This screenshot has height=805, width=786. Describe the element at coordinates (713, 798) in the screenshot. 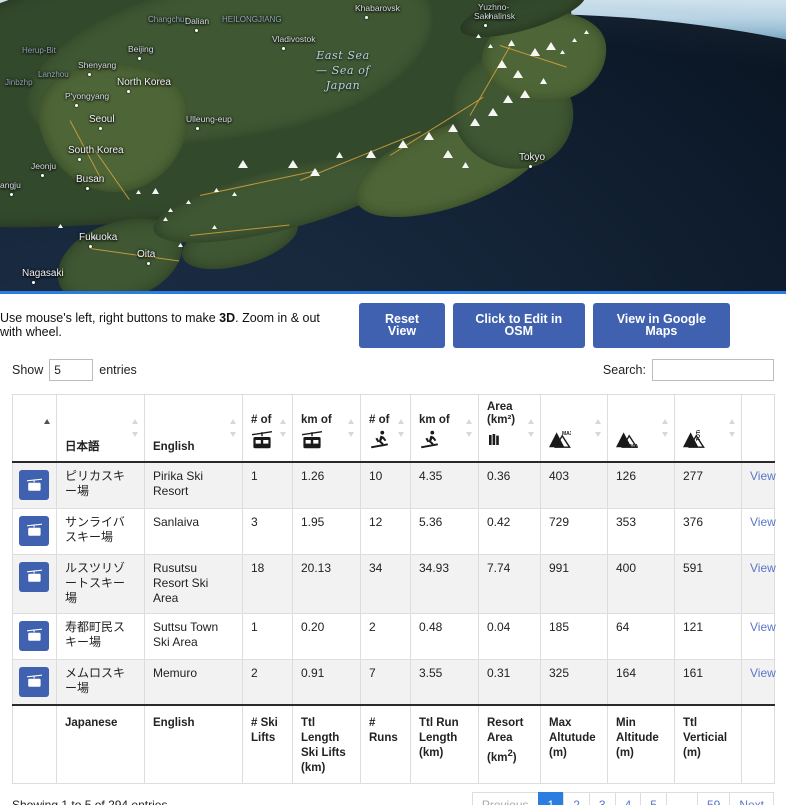

I see `pagination-page-59: 59` at that location.